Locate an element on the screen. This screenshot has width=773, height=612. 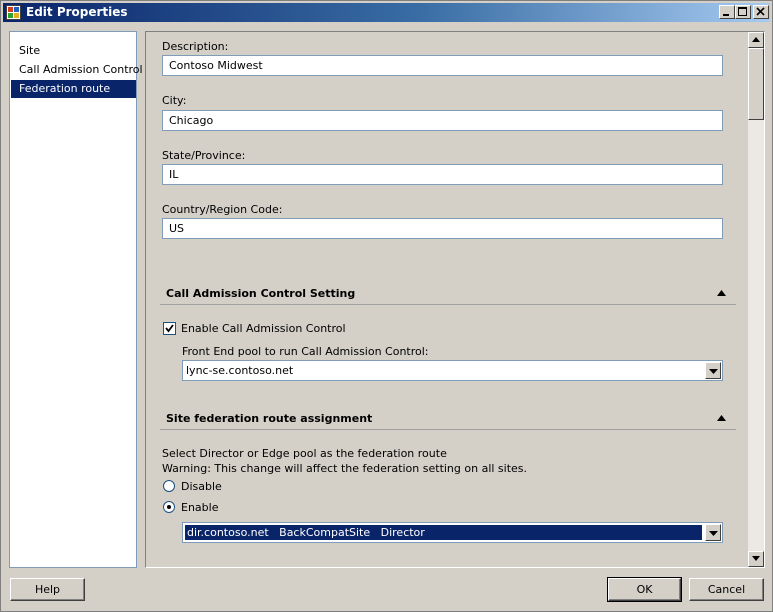
enable-radio is located at coordinates (169, 507).